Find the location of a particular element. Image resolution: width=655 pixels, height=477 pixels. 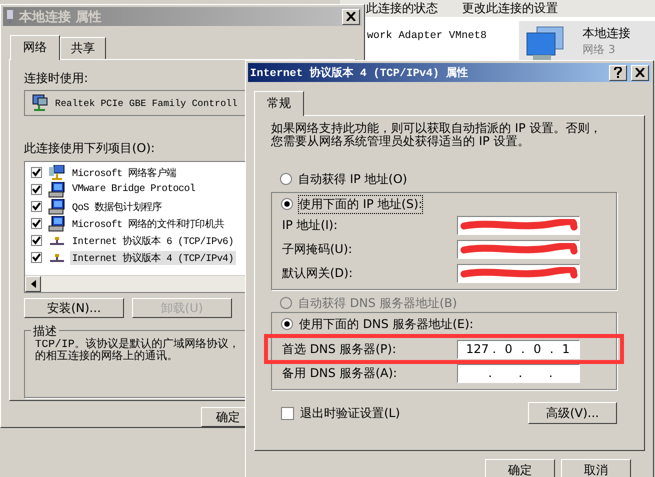

description-text: 的相互连接的网络上的通讯。 is located at coordinates (106, 357).